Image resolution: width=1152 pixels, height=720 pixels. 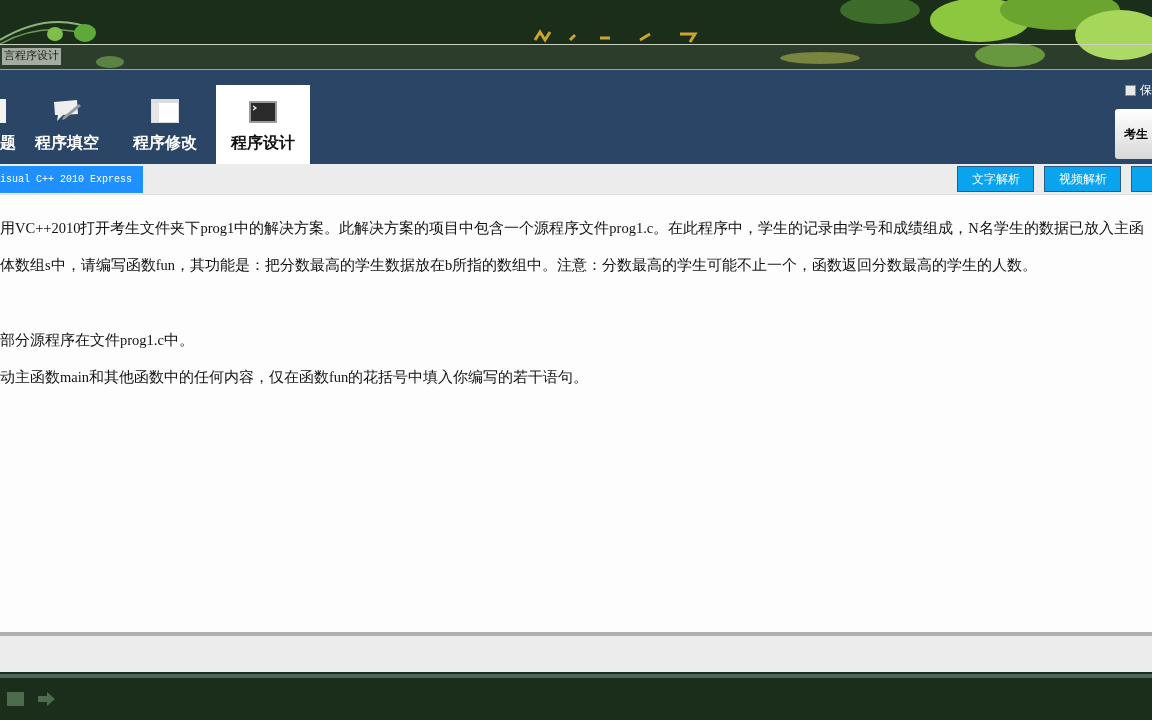 I want to click on keep-label: 保, so click(x=1146, y=90).